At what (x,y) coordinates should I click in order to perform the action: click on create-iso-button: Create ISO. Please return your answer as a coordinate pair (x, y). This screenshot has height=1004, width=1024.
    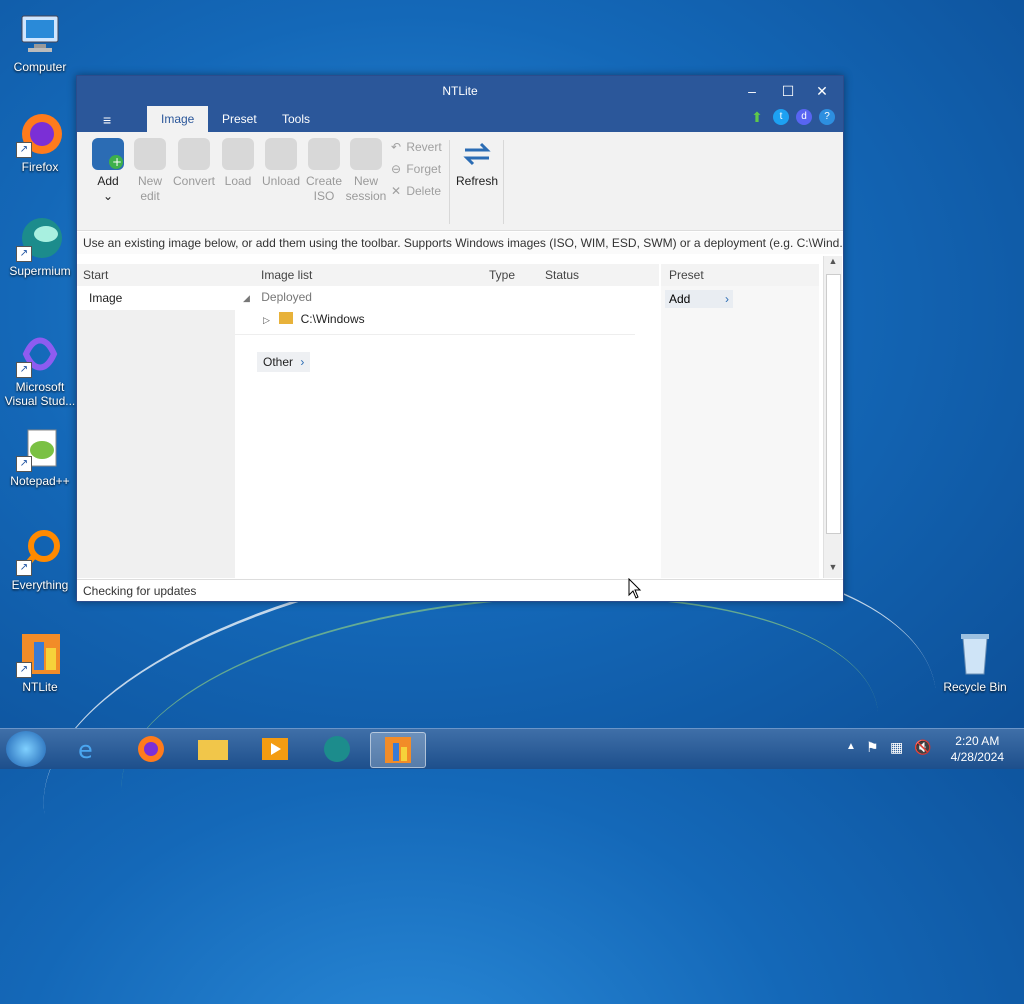
    Looking at the image, I should click on (324, 171).